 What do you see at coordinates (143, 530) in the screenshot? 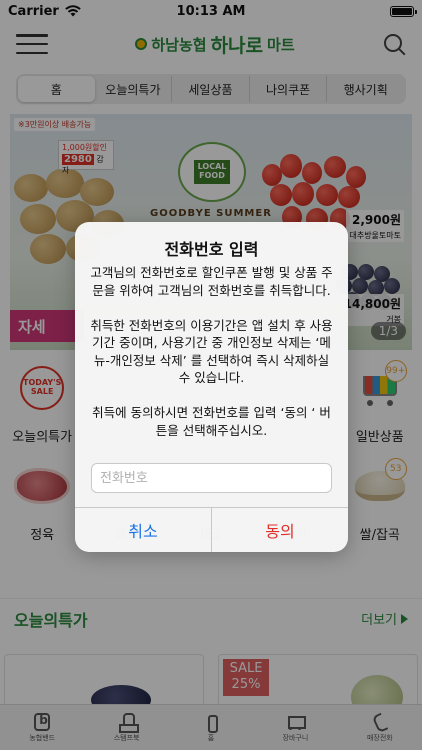
I see `cancel-button: 취소` at bounding box center [143, 530].